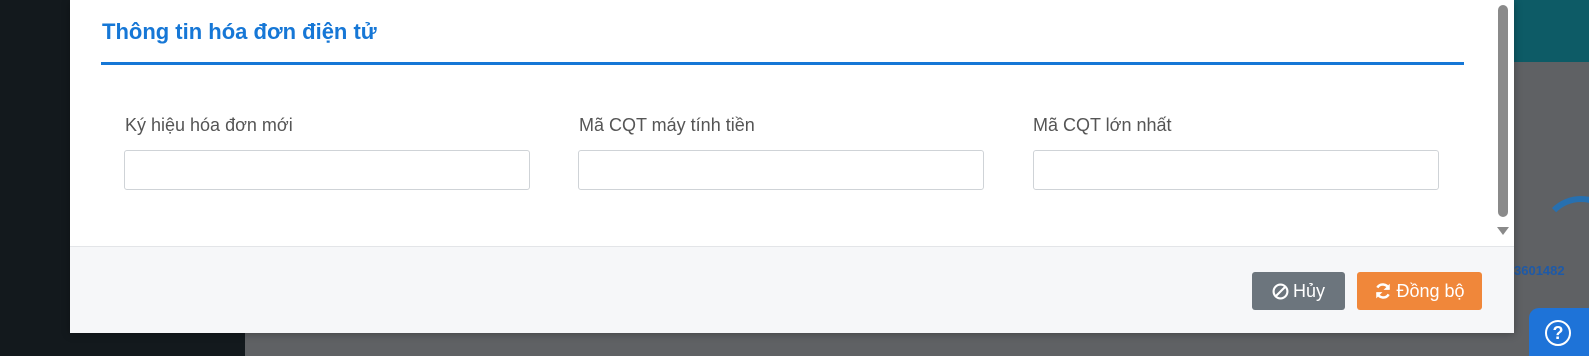 The width and height of the screenshot is (1589, 356). What do you see at coordinates (781, 170) in the screenshot?
I see `cqt-cash-register-code-input` at bounding box center [781, 170].